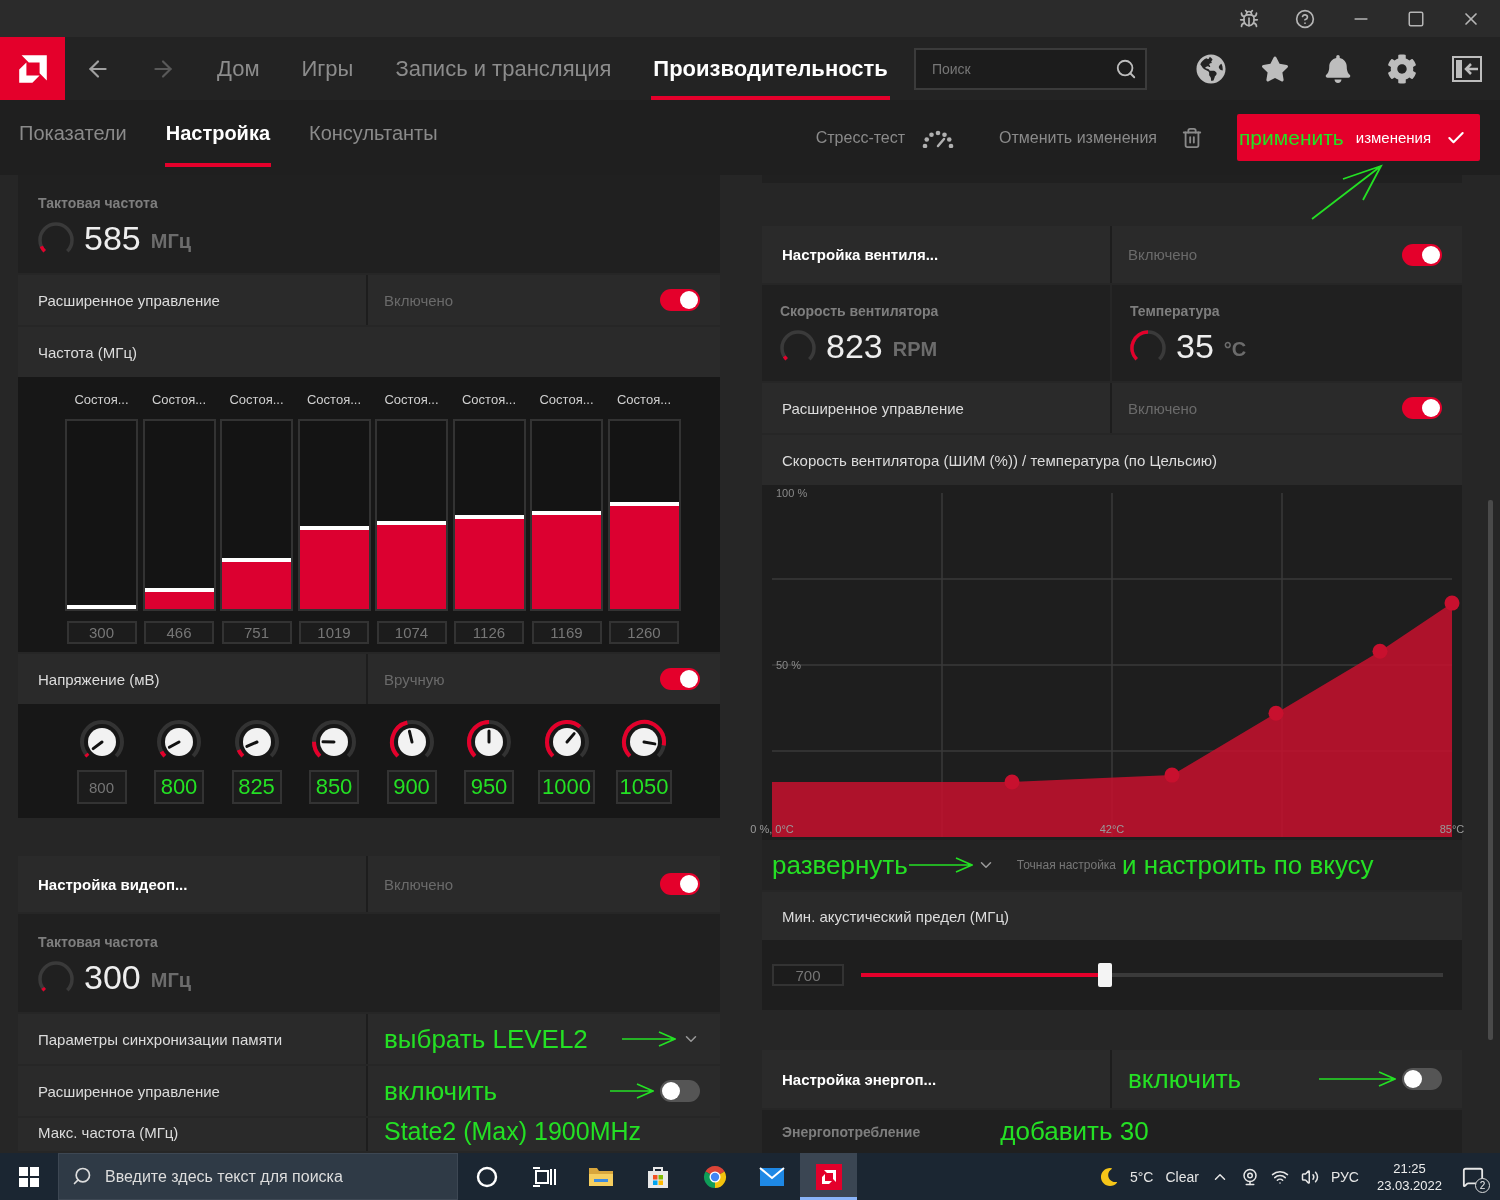 The height and width of the screenshot is (1200, 1500). Describe the element at coordinates (1416, 18) in the screenshot. I see `maximize-icon` at that location.